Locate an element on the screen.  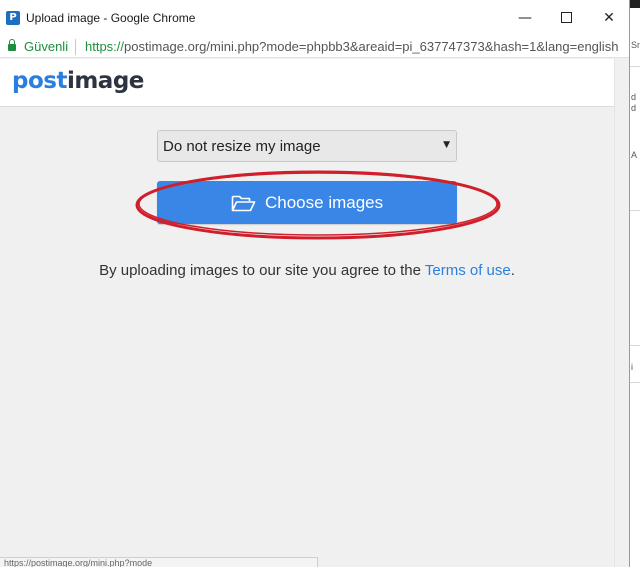
lock-icon is located at coordinates (12, 45).